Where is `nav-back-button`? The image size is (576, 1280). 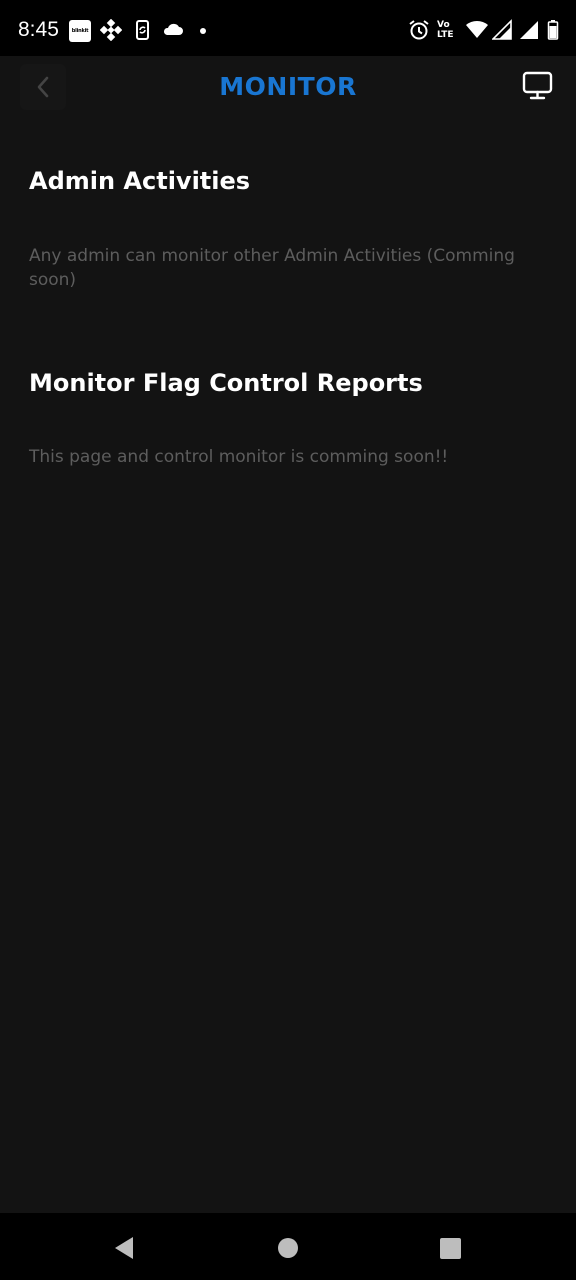
nav-back-button is located at coordinates (124, 1248).